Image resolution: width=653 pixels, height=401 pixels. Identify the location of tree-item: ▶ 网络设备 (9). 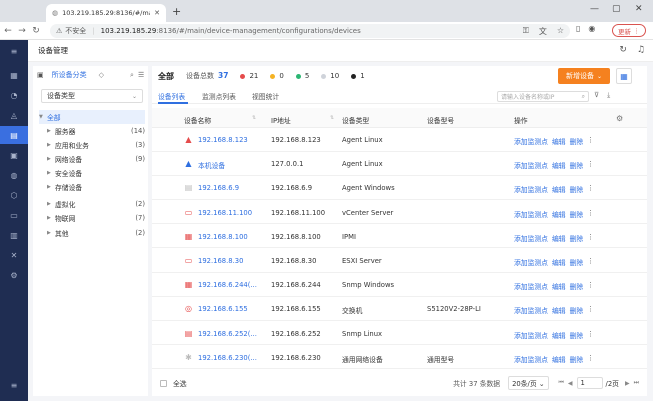
(96, 159).